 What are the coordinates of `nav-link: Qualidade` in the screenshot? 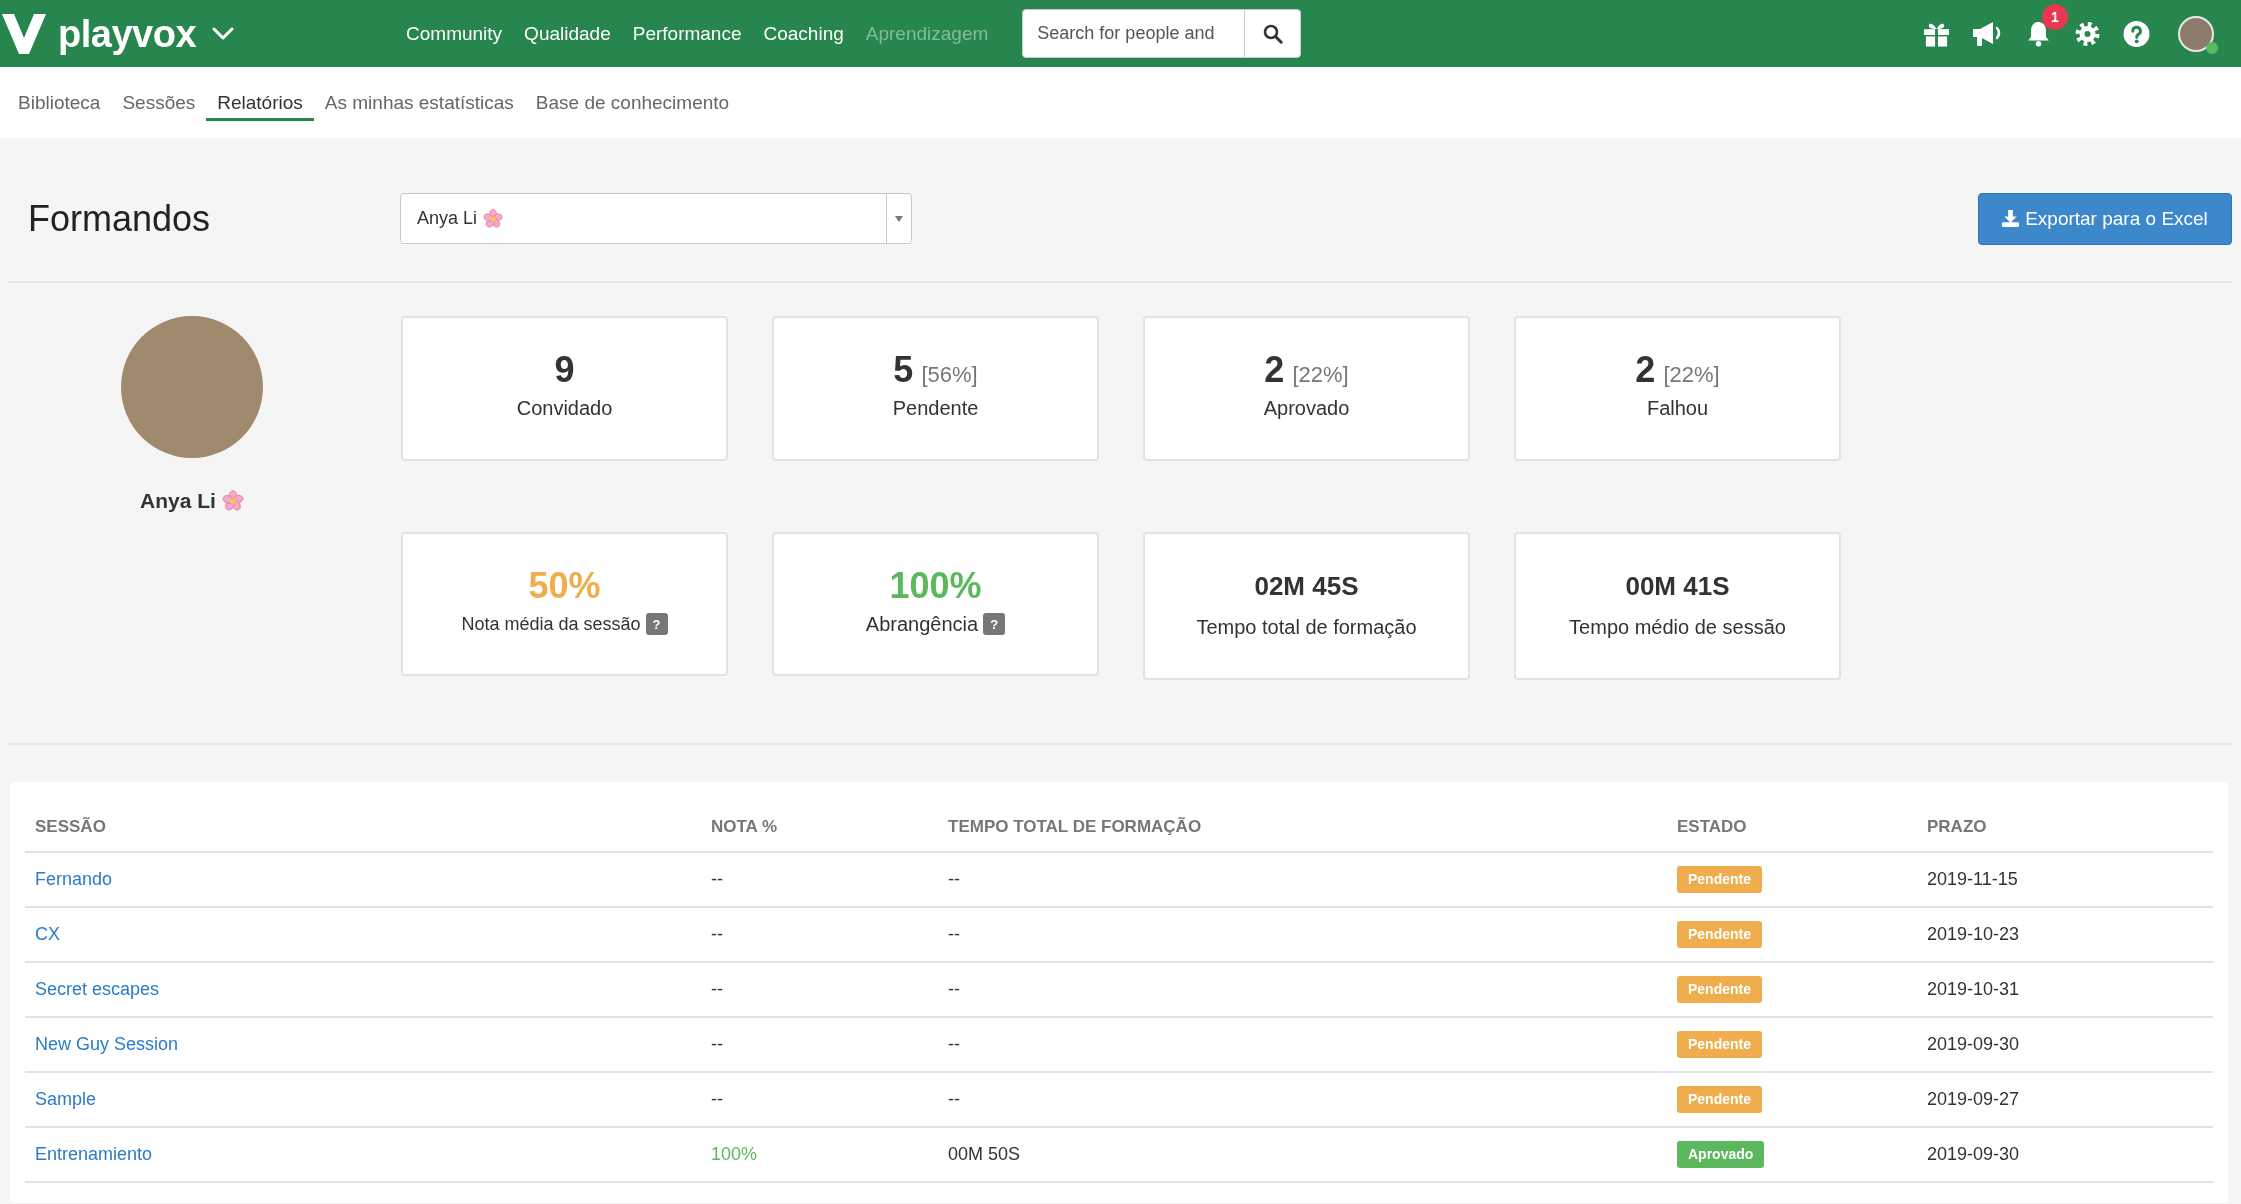 It's located at (567, 33).